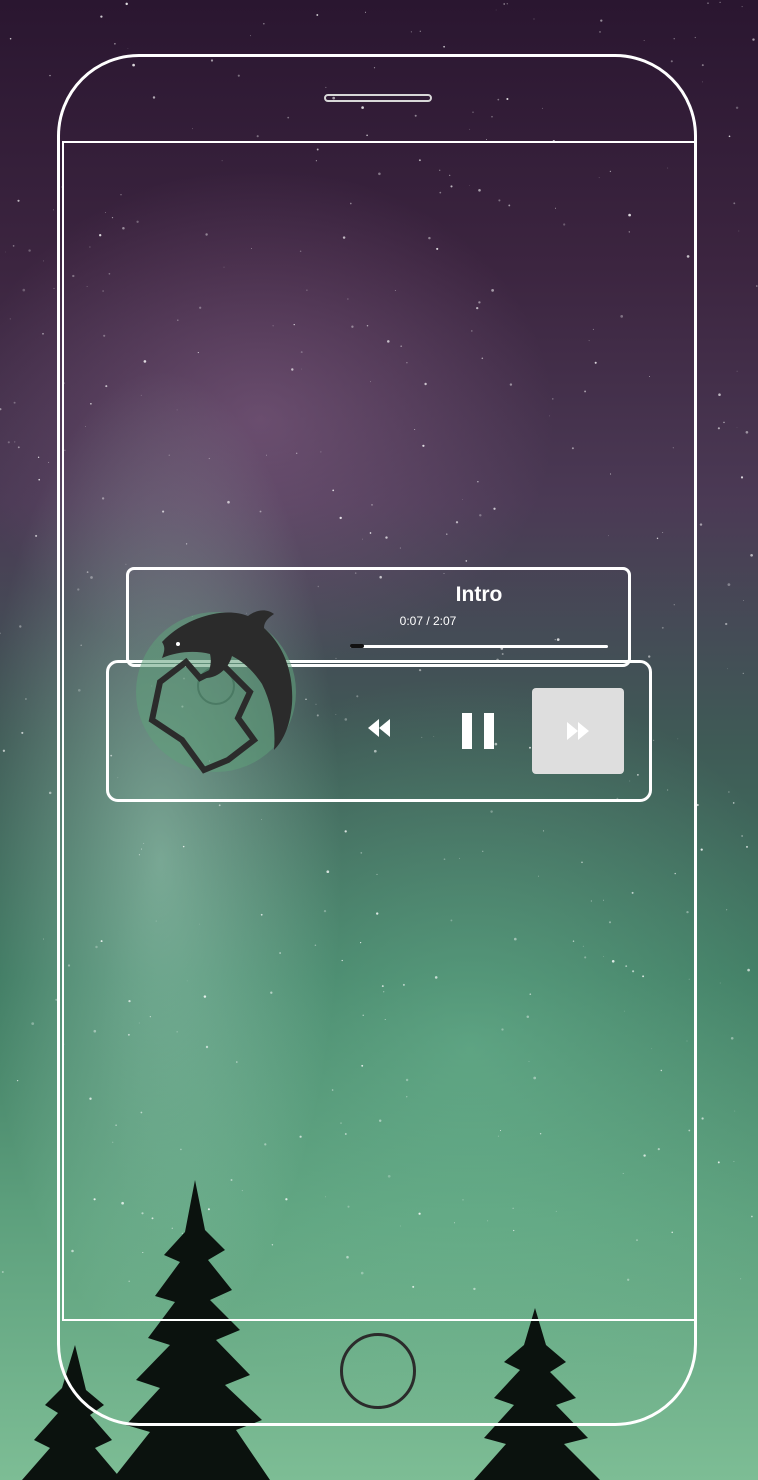 The width and height of the screenshot is (758, 1480). Describe the element at coordinates (479, 646) in the screenshot. I see `progress-bar` at that location.